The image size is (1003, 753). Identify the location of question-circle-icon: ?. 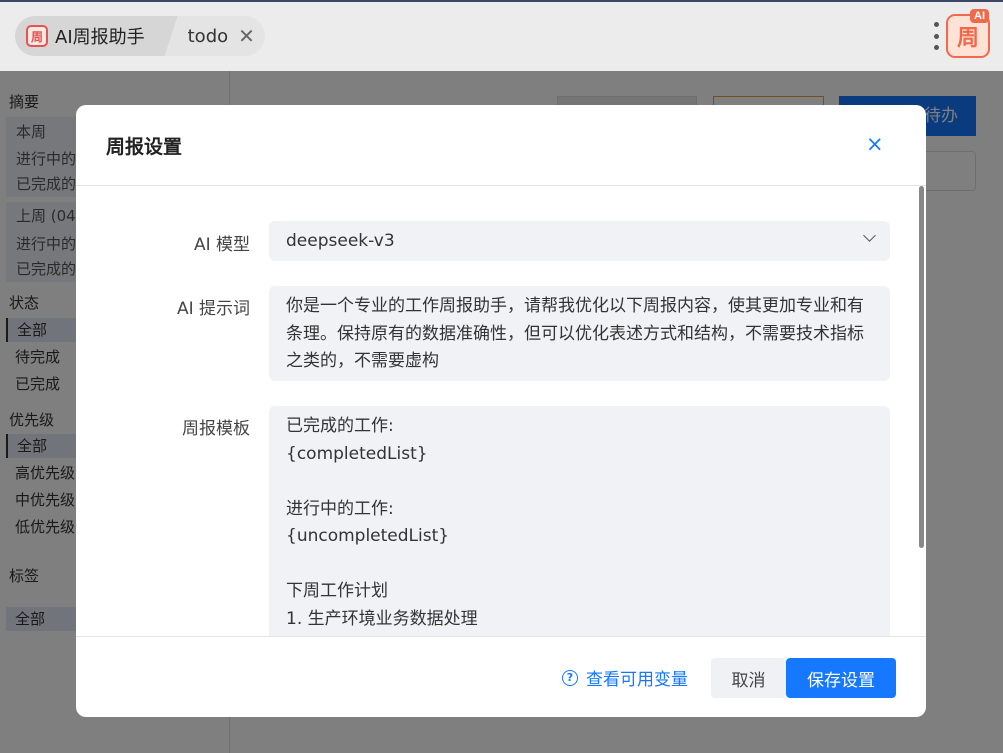
(570, 677).